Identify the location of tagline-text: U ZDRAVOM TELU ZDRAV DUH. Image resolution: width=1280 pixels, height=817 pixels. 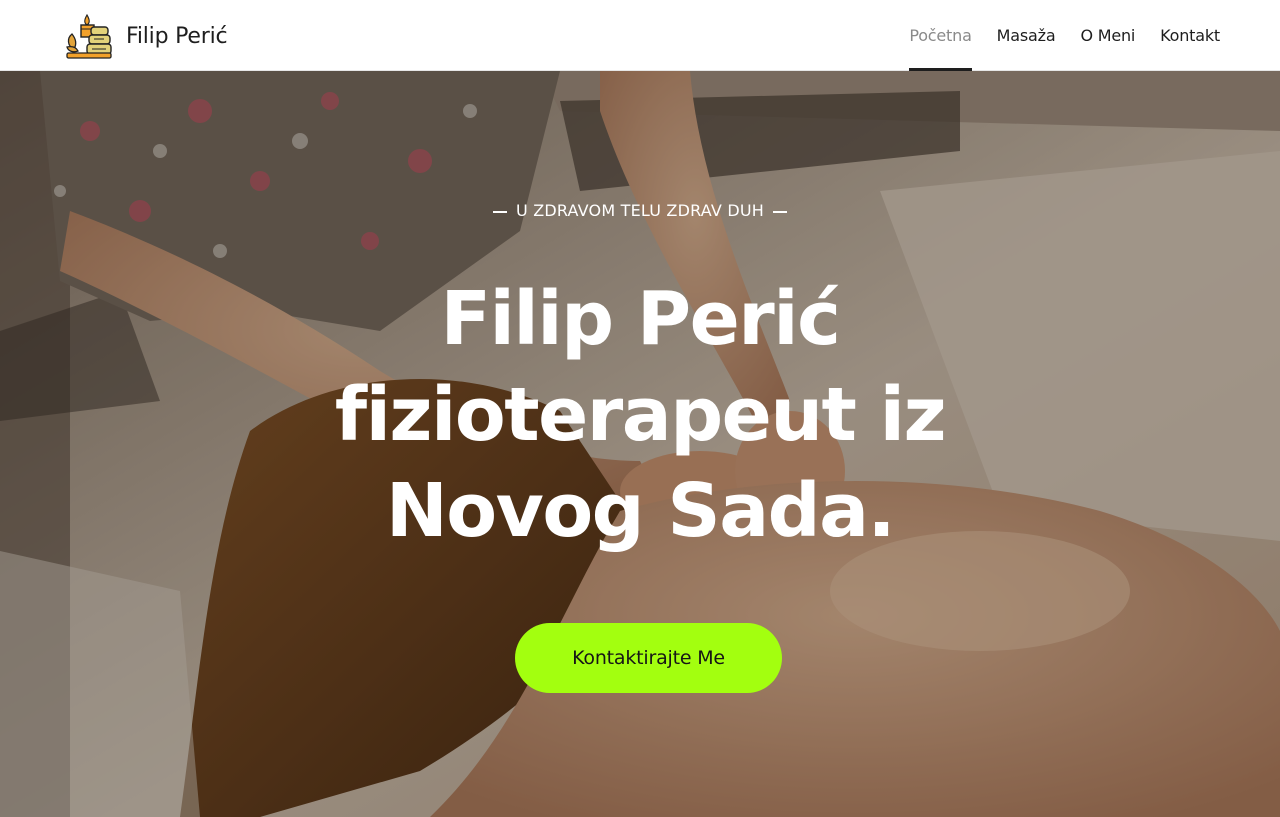
(640, 210).